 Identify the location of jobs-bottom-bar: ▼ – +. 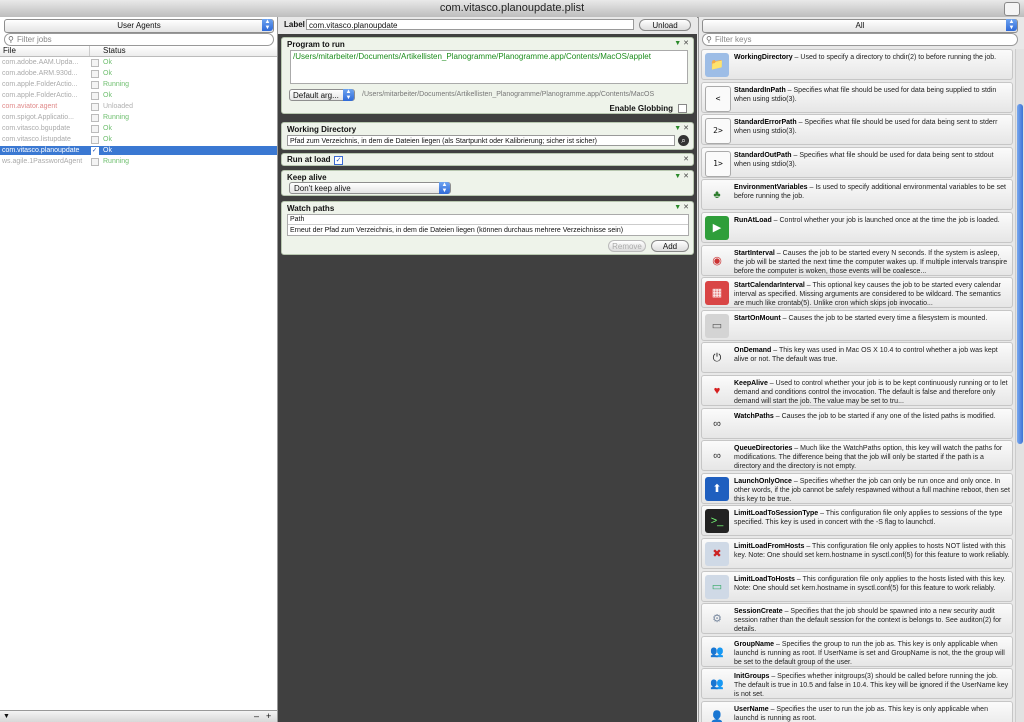
(138, 716).